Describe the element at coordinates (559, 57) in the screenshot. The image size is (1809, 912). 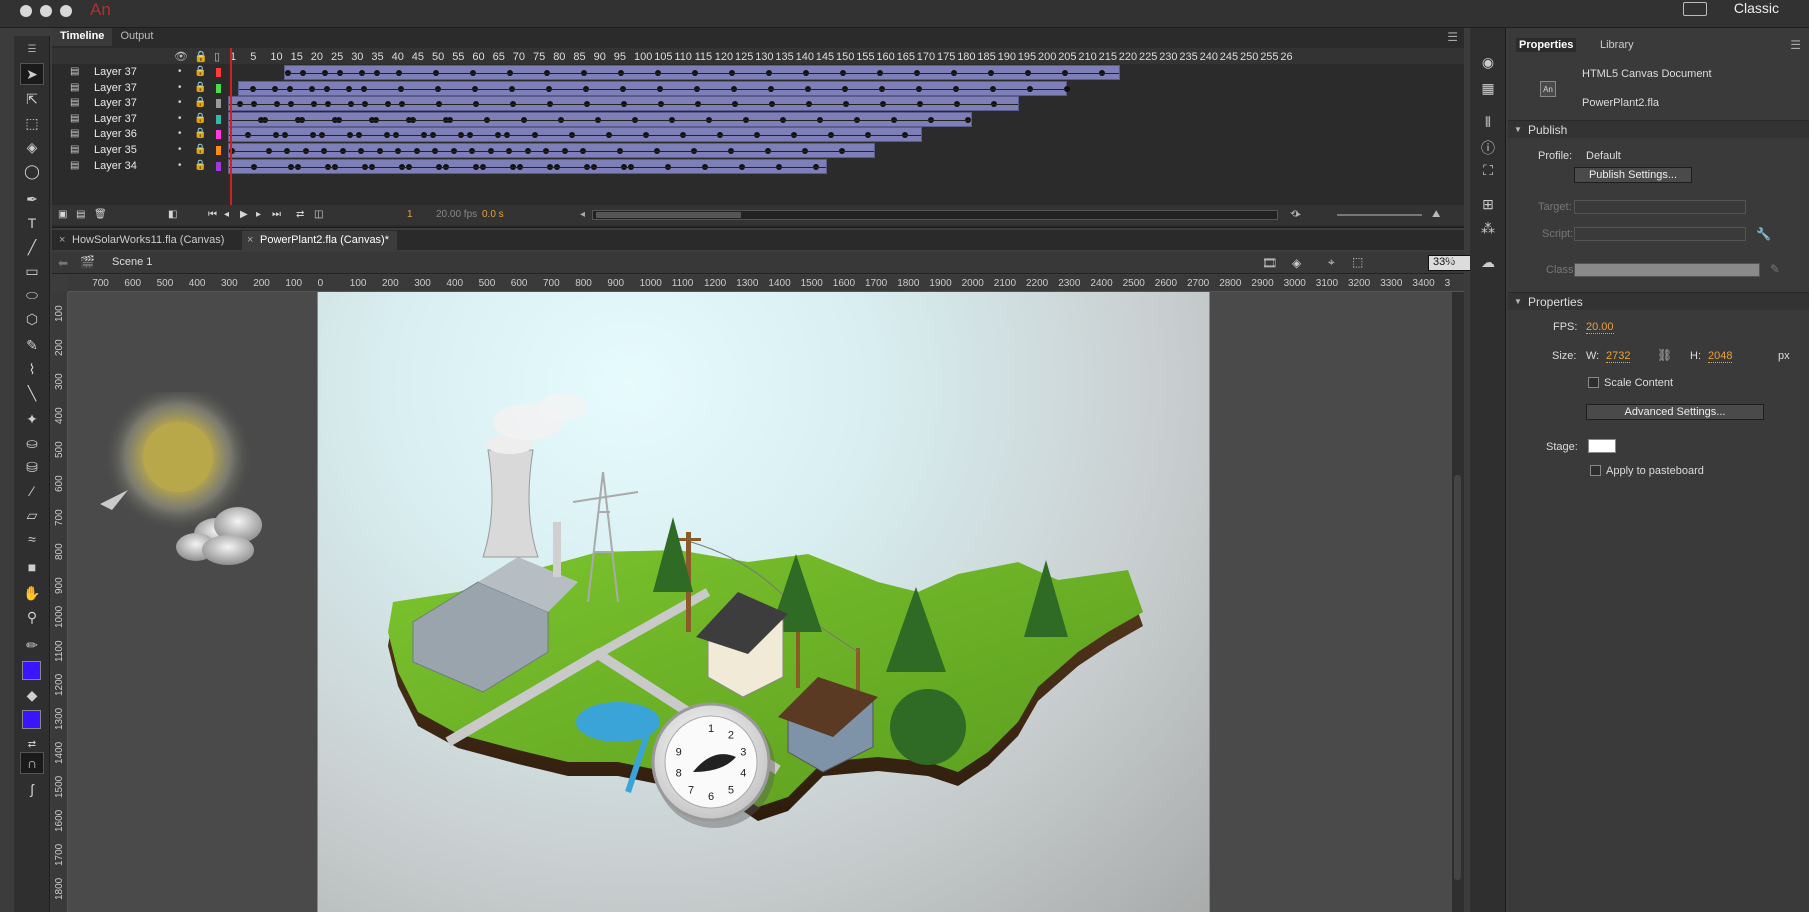
I see `frame-number: 80` at that location.